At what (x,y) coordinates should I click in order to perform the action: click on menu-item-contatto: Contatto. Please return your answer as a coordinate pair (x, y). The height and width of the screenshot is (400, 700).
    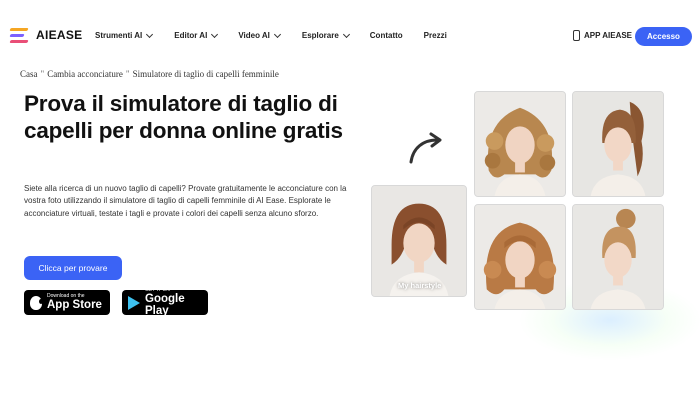
    Looking at the image, I should click on (386, 35).